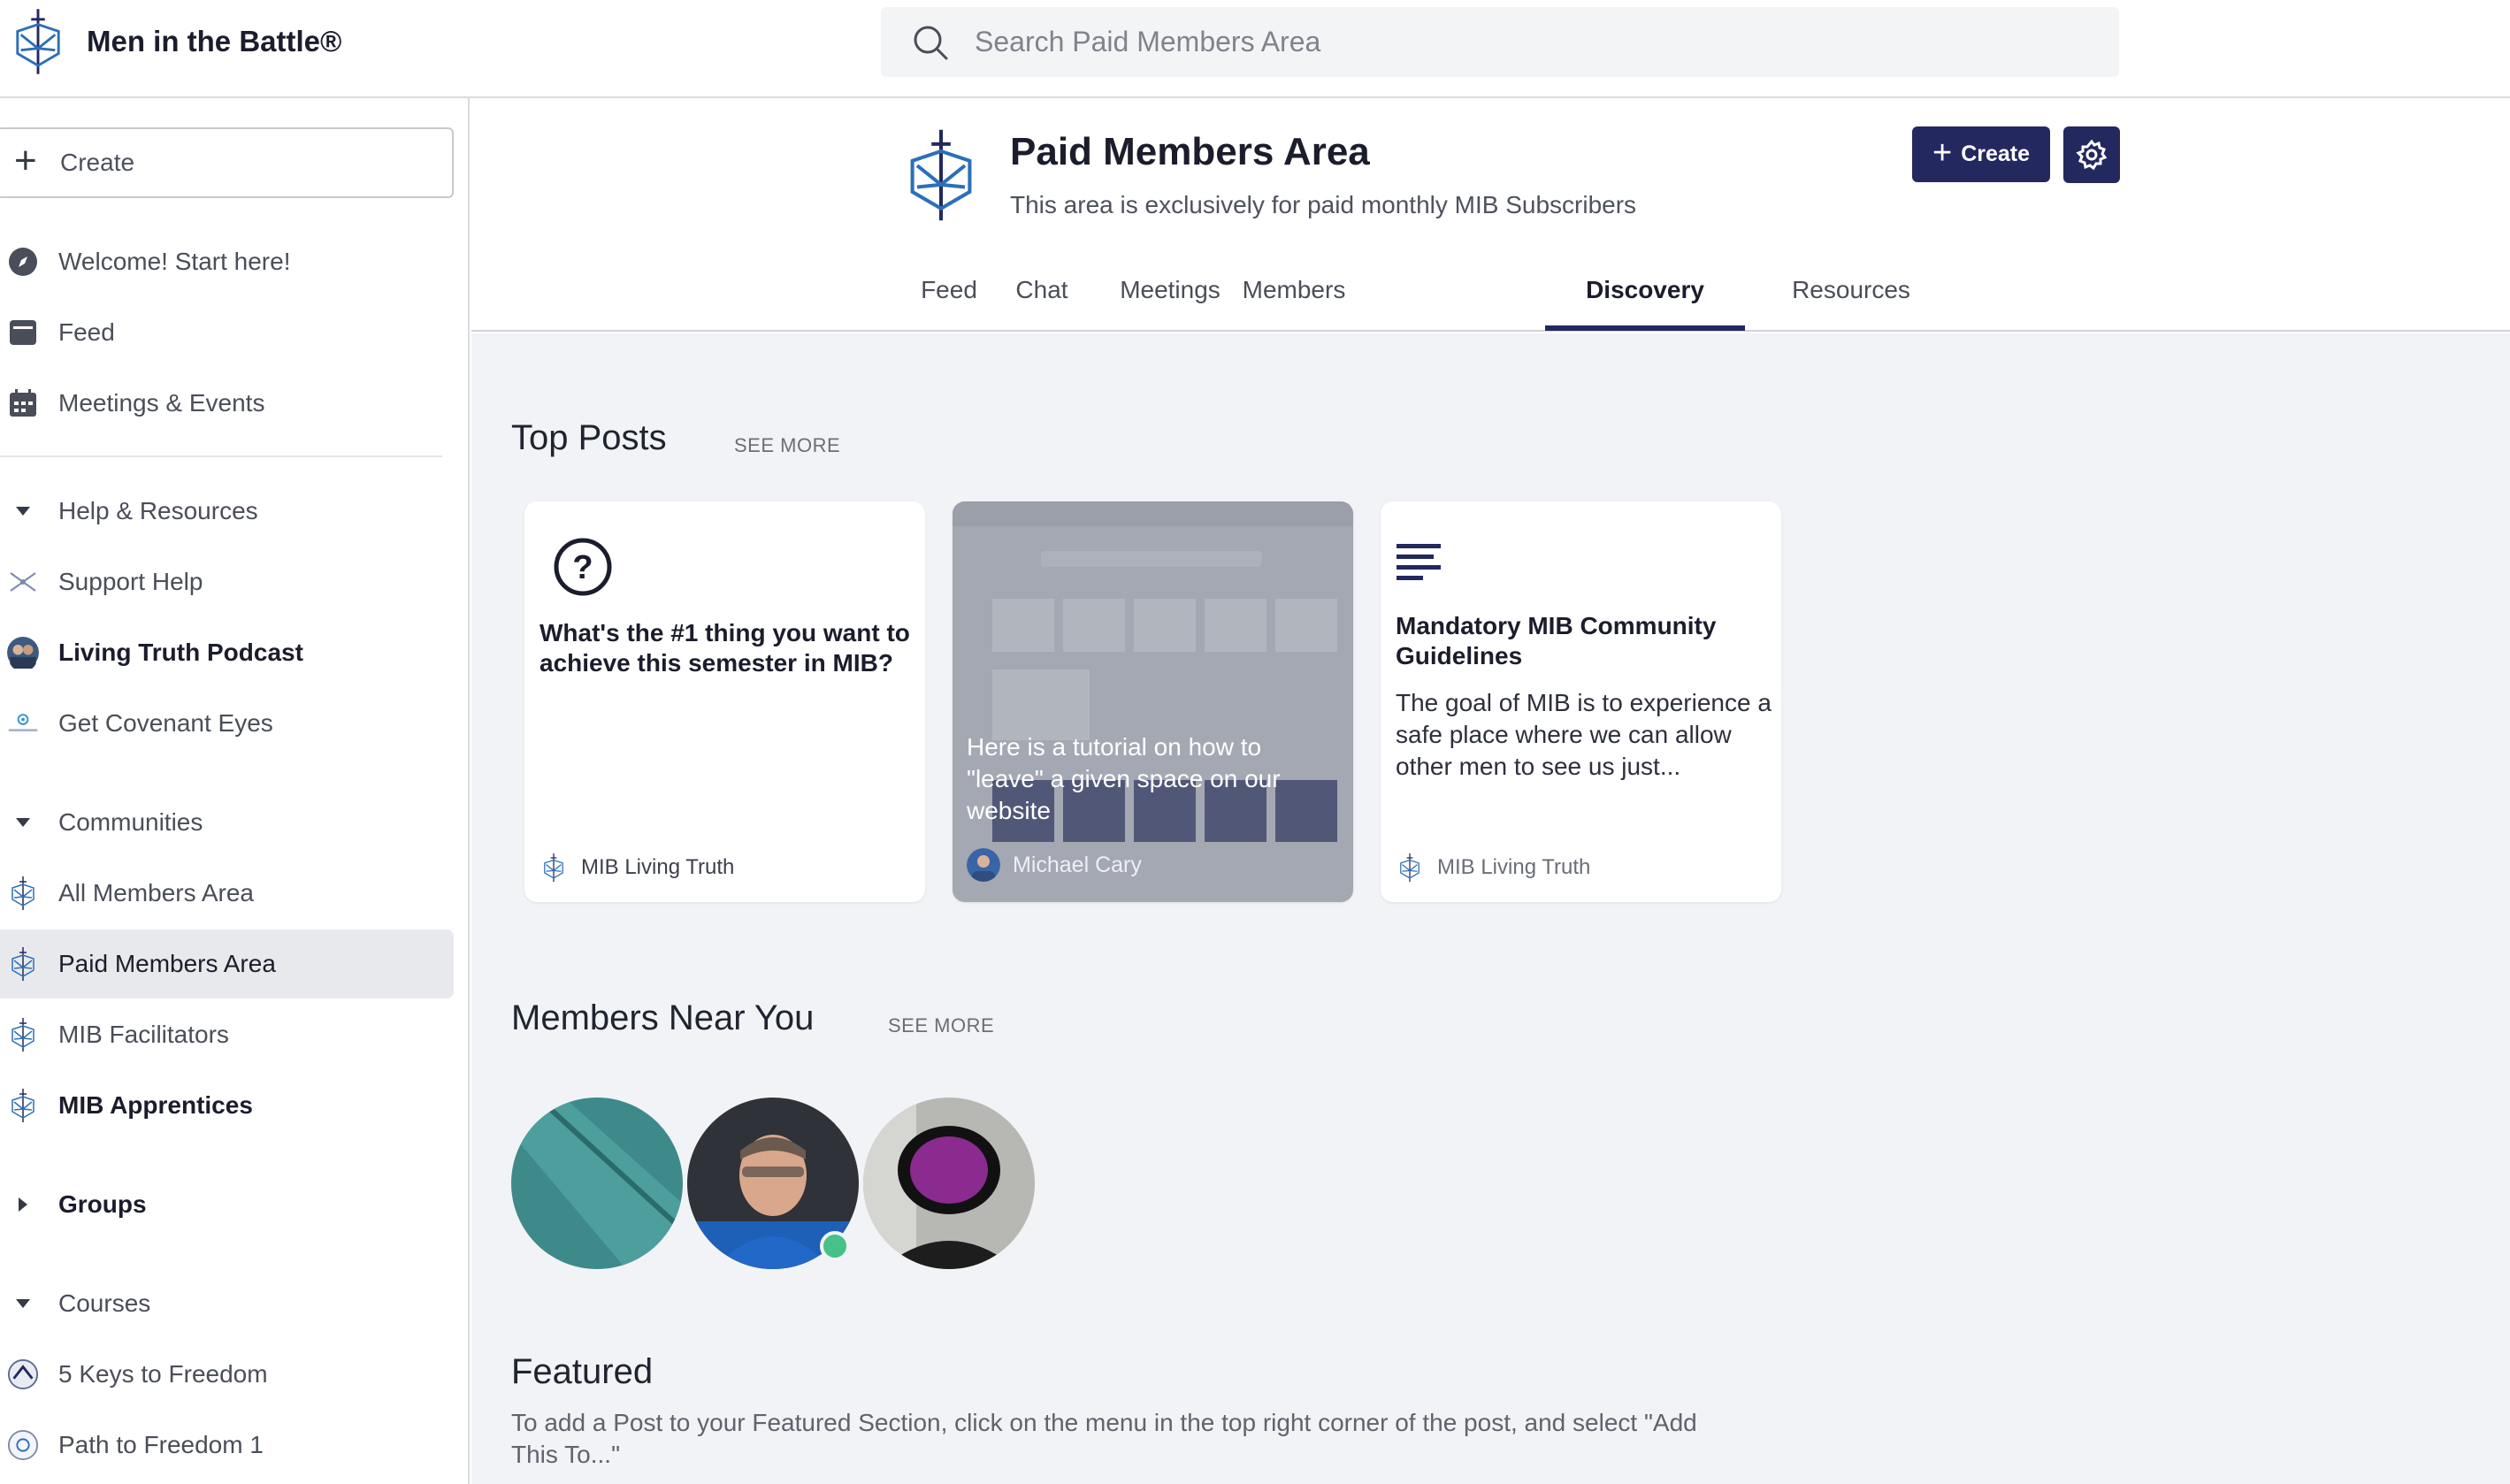 This screenshot has width=2510, height=1484. I want to click on sidebar-section-label: Communities, so click(130, 822).